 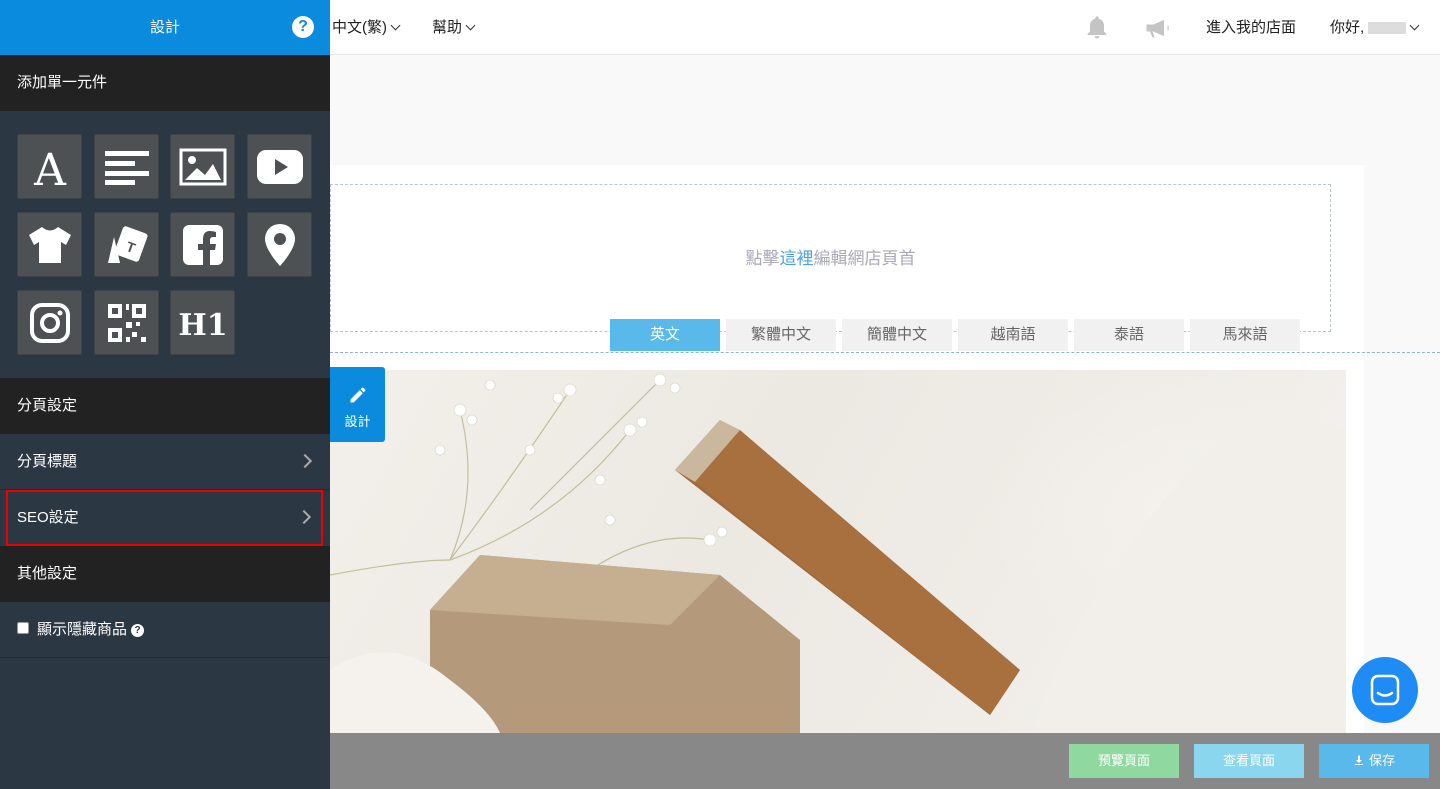 I want to click on map-pin-widget-icon, so click(x=279, y=244).